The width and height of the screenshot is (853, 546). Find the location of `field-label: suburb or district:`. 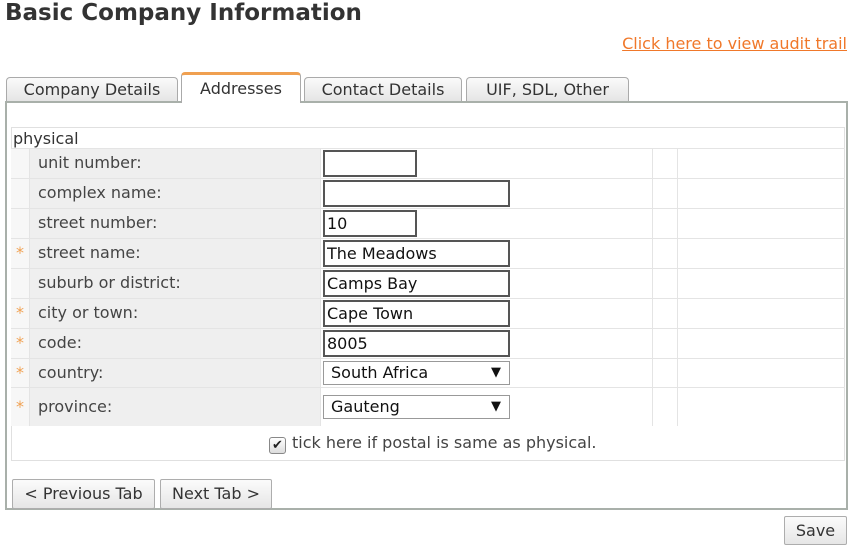

field-label: suburb or district: is located at coordinates (175, 283).